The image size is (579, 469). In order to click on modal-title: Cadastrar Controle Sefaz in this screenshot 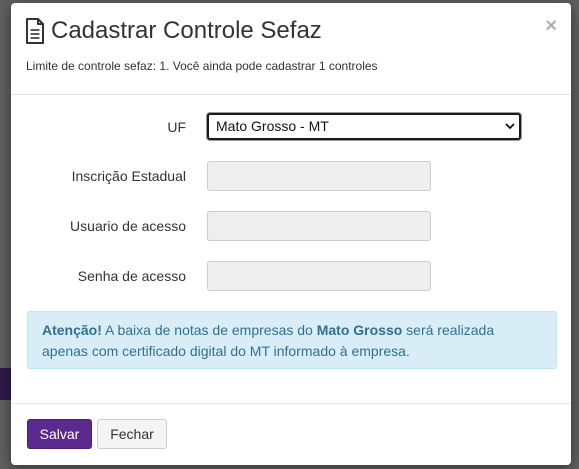, I will do `click(186, 30)`.